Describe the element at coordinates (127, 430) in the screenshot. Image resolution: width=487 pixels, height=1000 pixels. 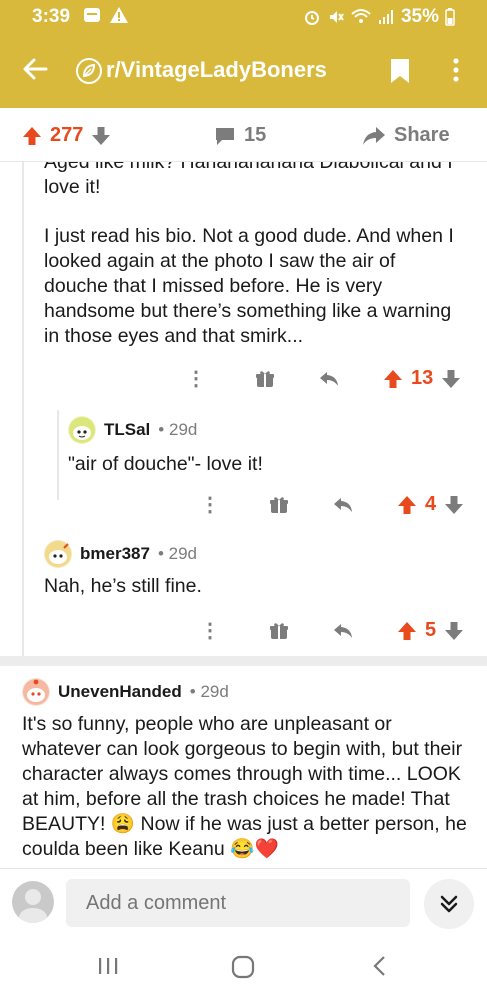
I see `comment-author: TLSal` at that location.